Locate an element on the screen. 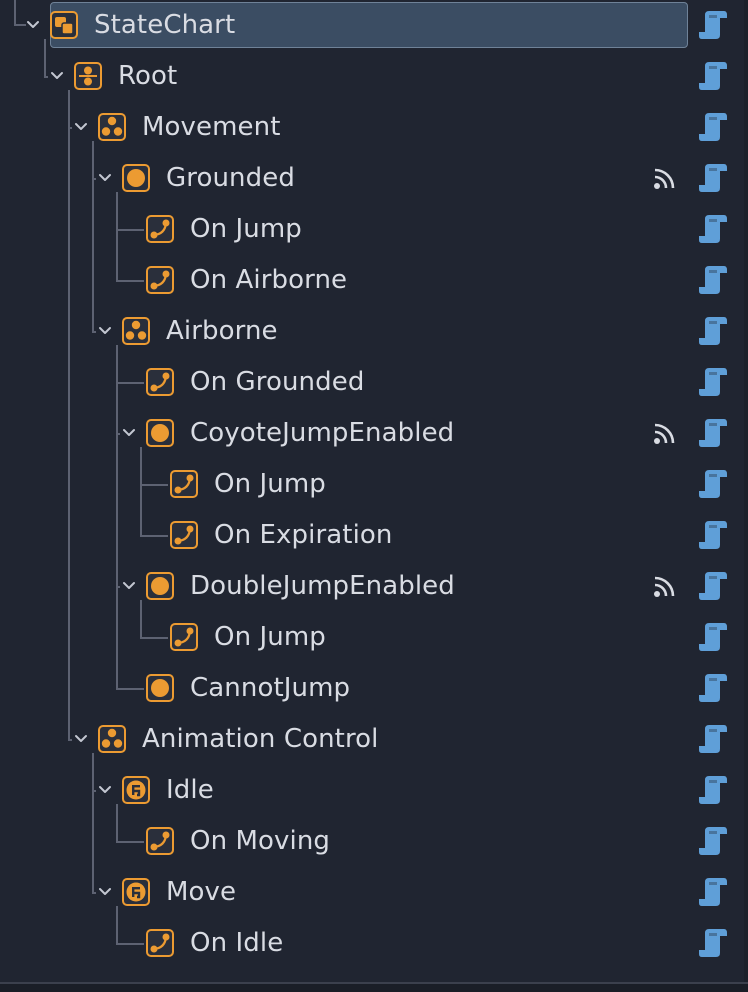 The image size is (748, 992). node-label: DoubleJumpEnabled is located at coordinates (322, 586).